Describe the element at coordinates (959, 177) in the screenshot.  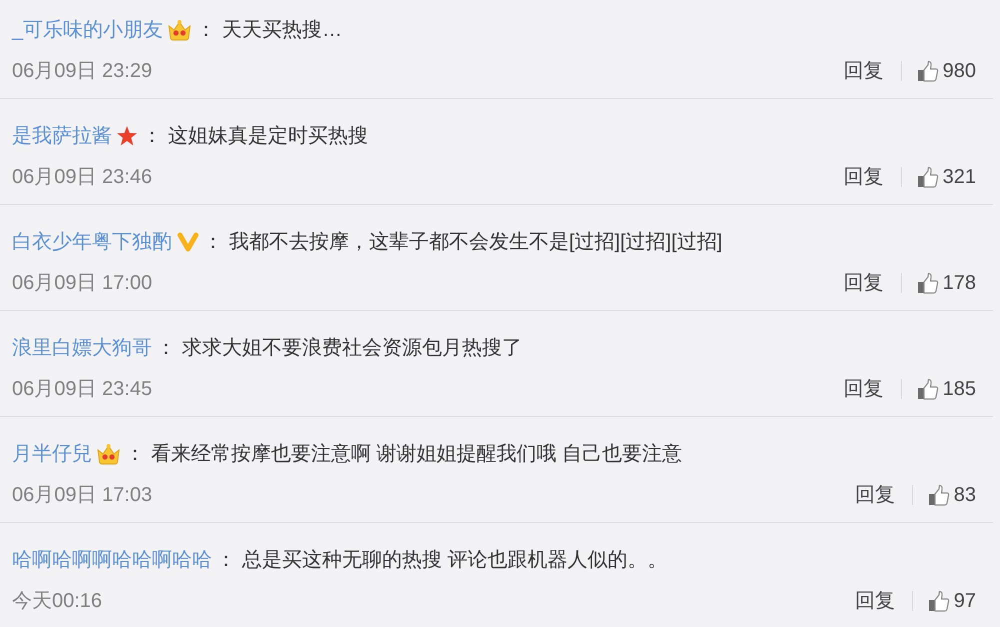
I see `like-count: 321` at that location.